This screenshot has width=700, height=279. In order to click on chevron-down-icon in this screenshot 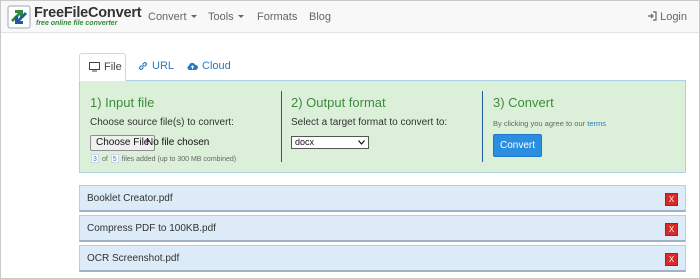, I will do `click(361, 142)`.